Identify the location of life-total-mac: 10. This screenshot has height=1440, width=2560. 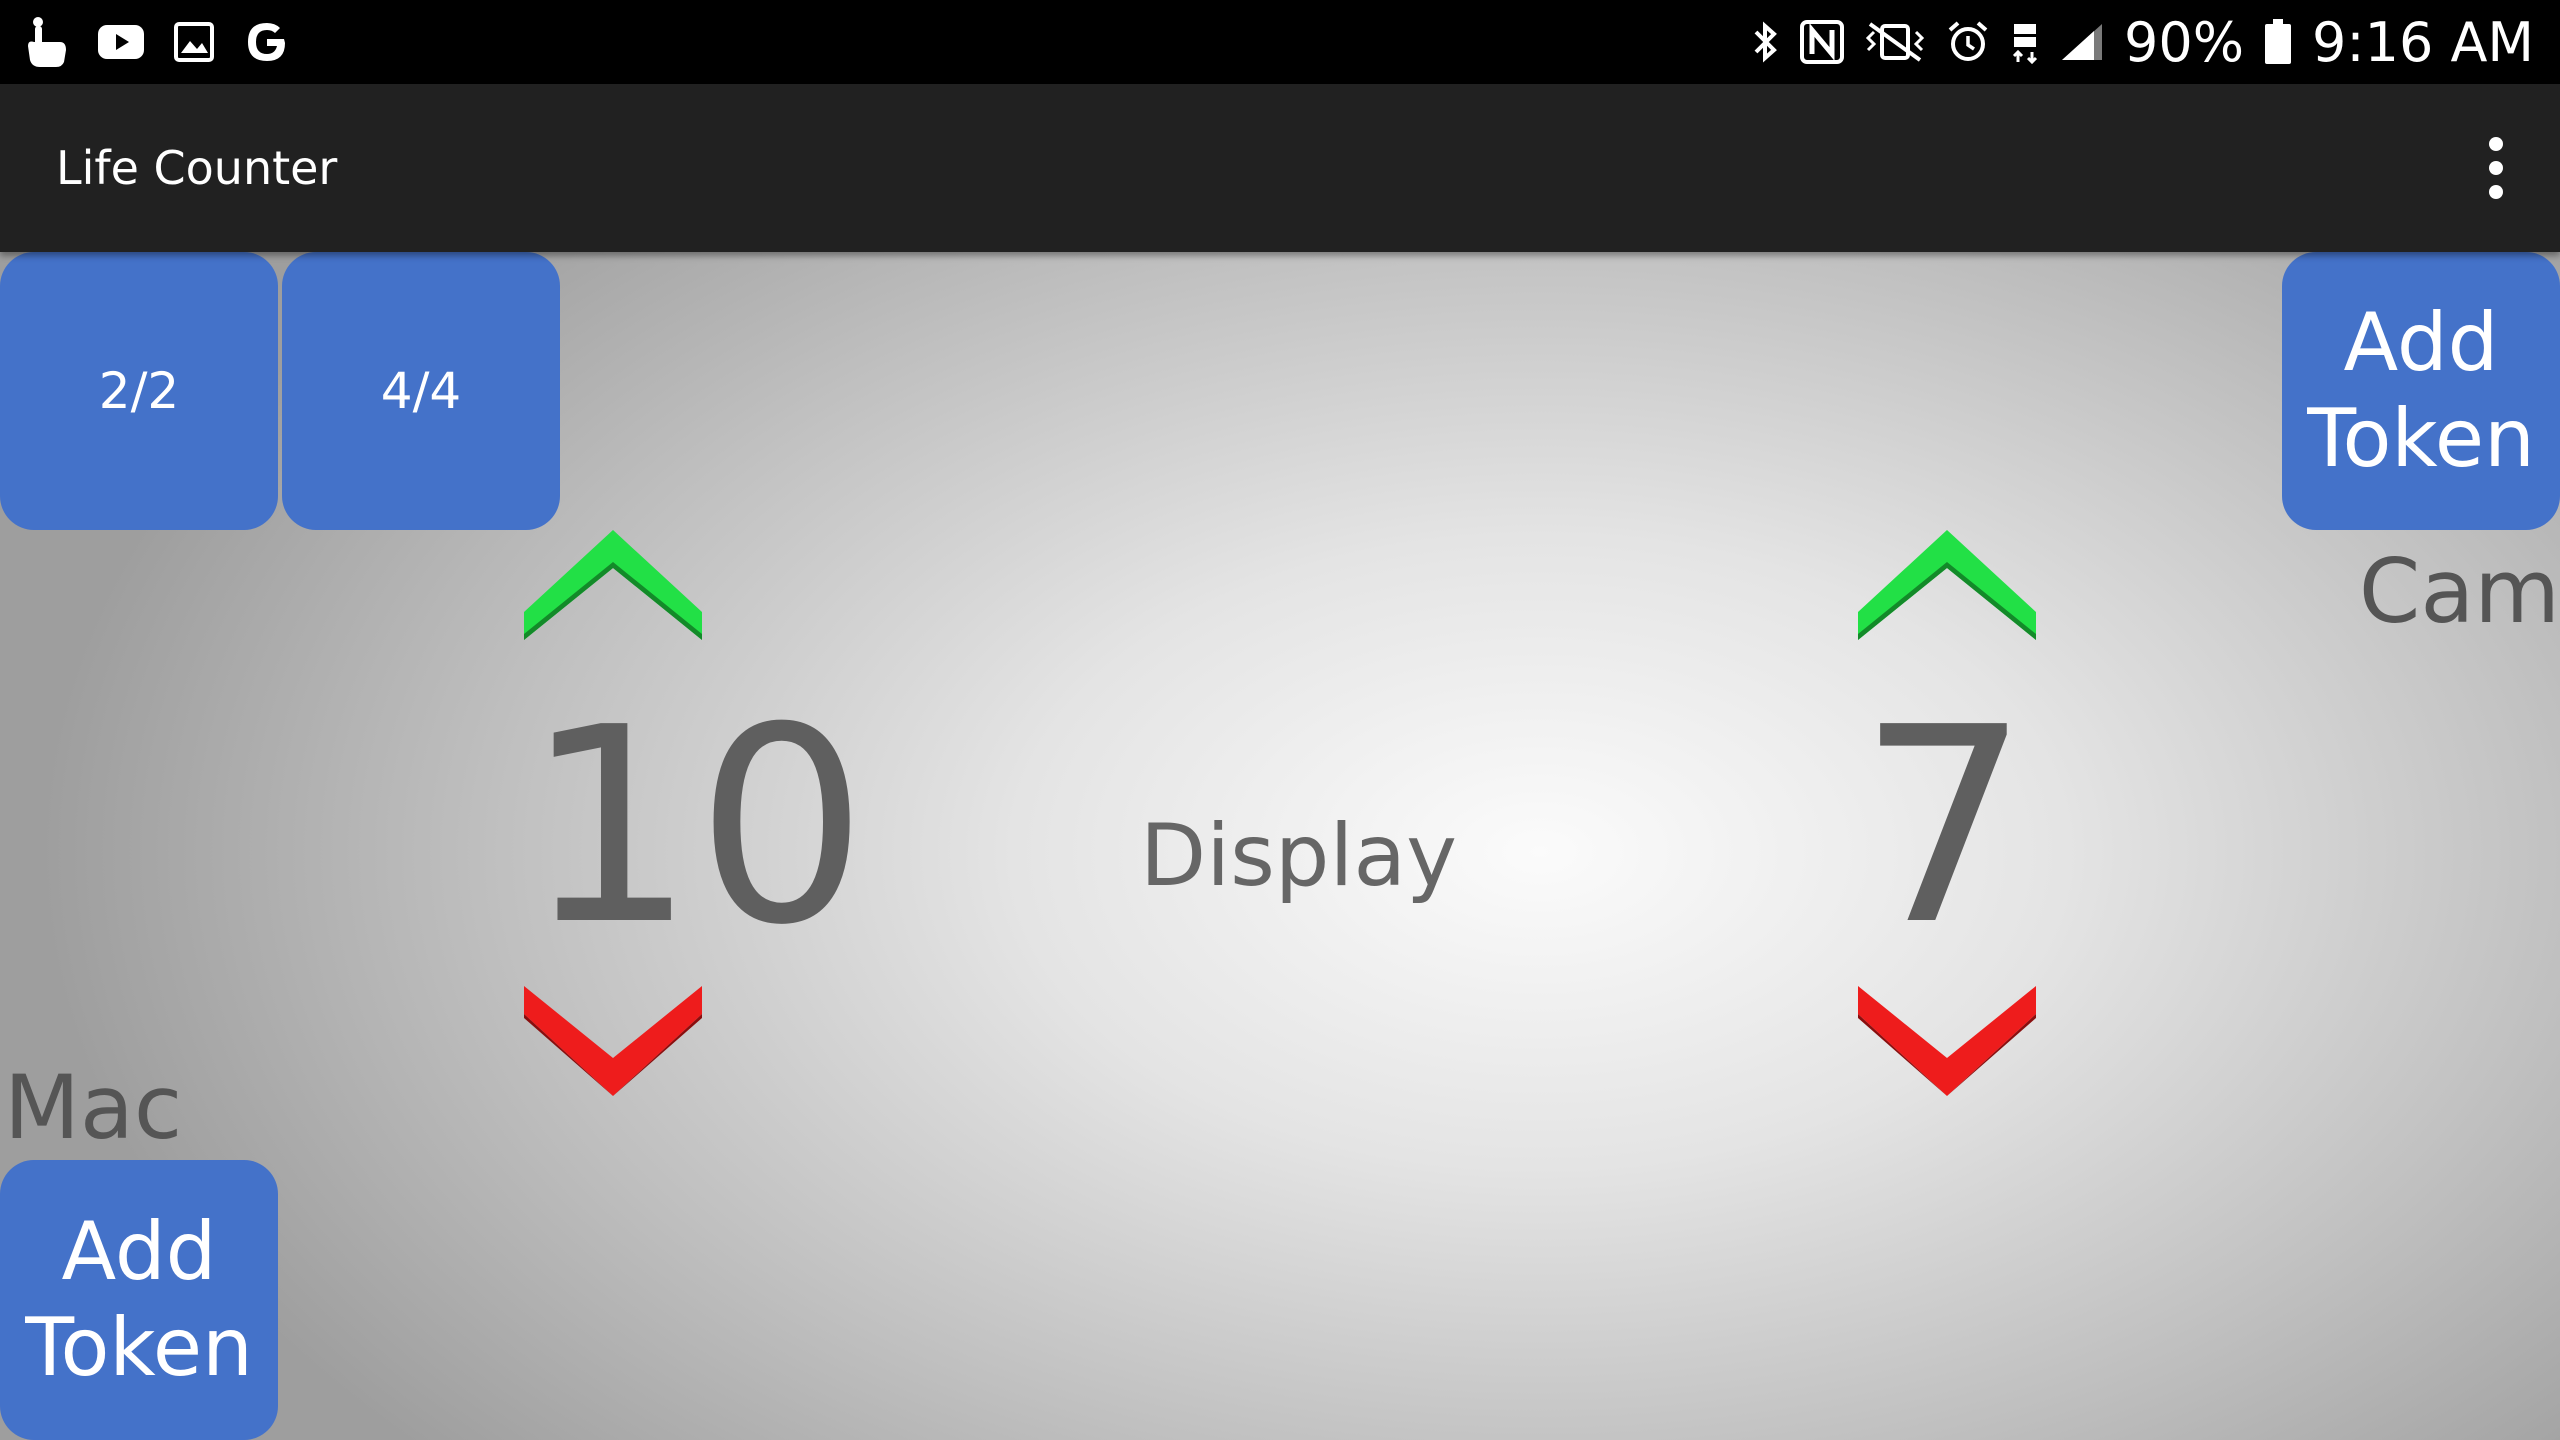
(696, 826).